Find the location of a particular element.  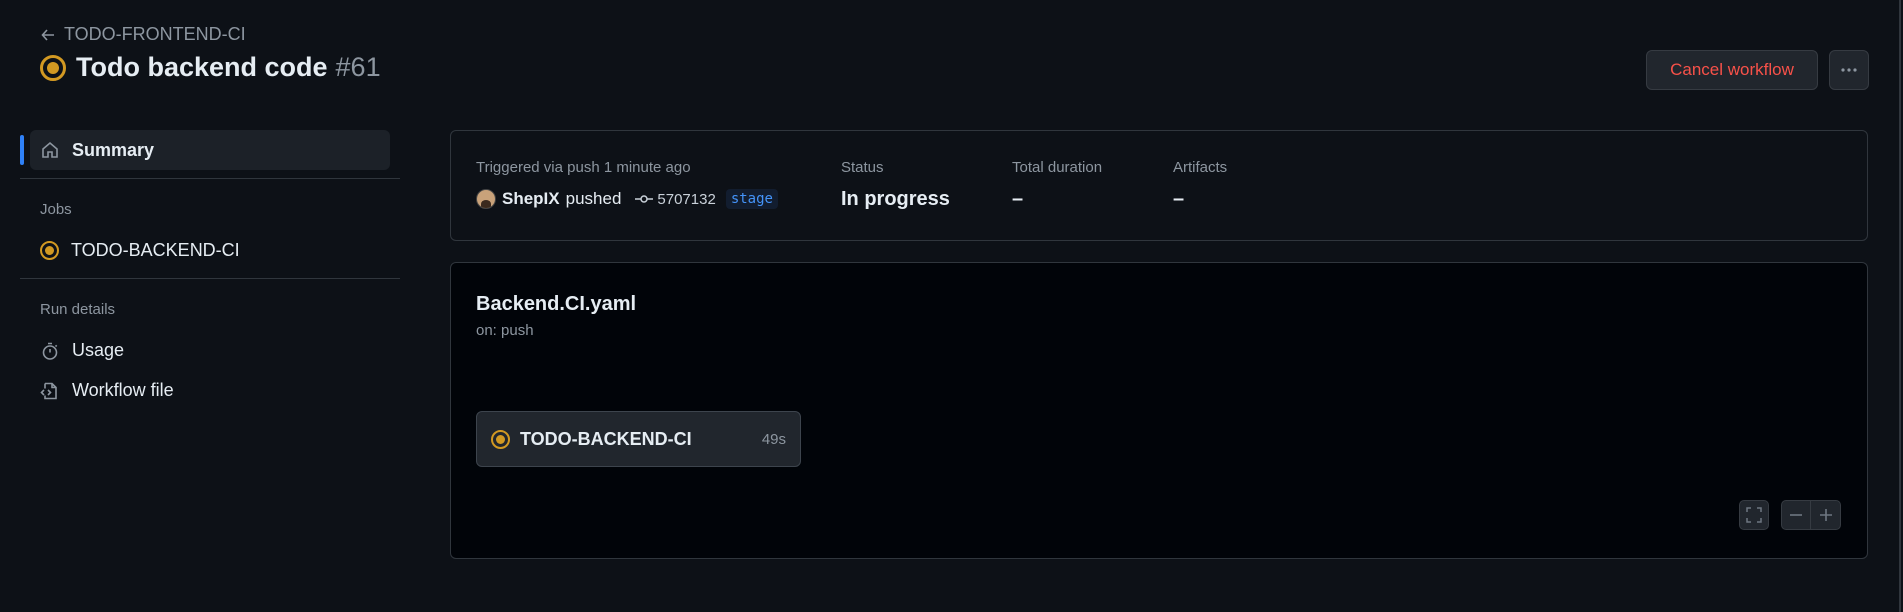

run-details-heading: Run details is located at coordinates (78, 309).